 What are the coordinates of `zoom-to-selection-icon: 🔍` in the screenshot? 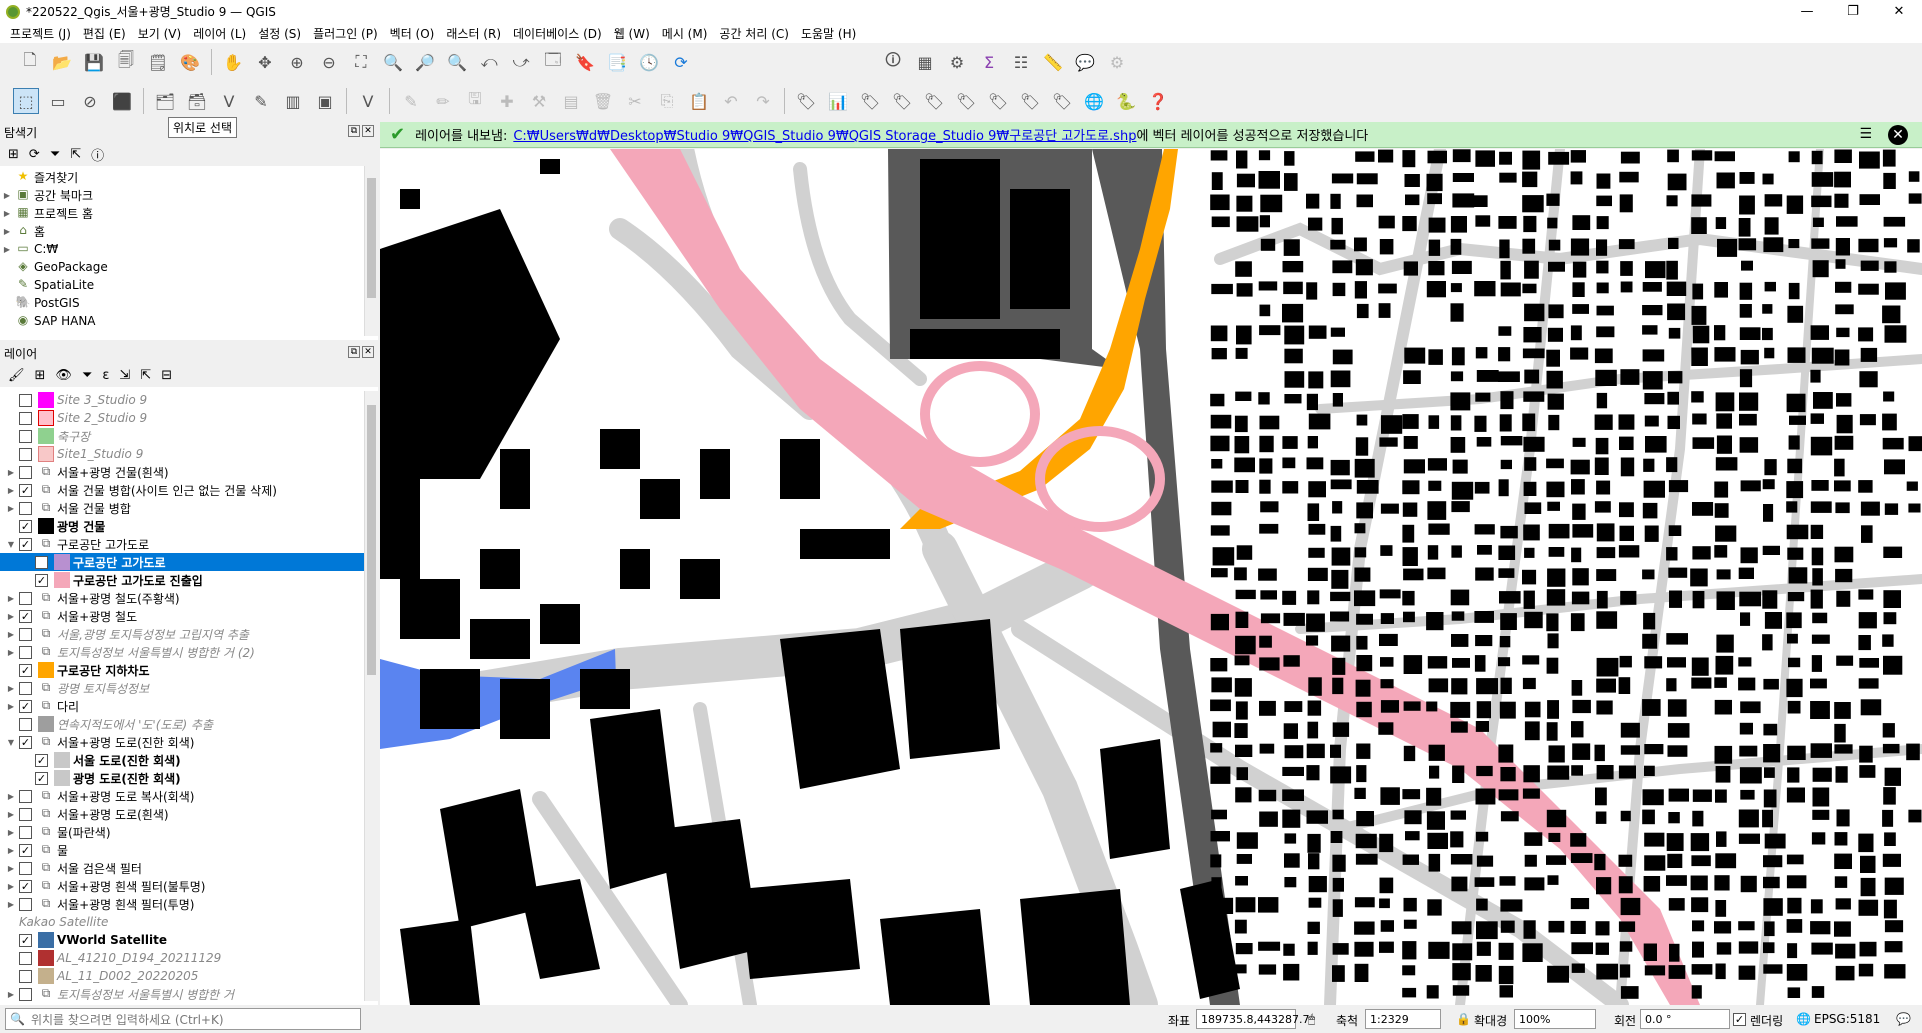 It's located at (393, 62).